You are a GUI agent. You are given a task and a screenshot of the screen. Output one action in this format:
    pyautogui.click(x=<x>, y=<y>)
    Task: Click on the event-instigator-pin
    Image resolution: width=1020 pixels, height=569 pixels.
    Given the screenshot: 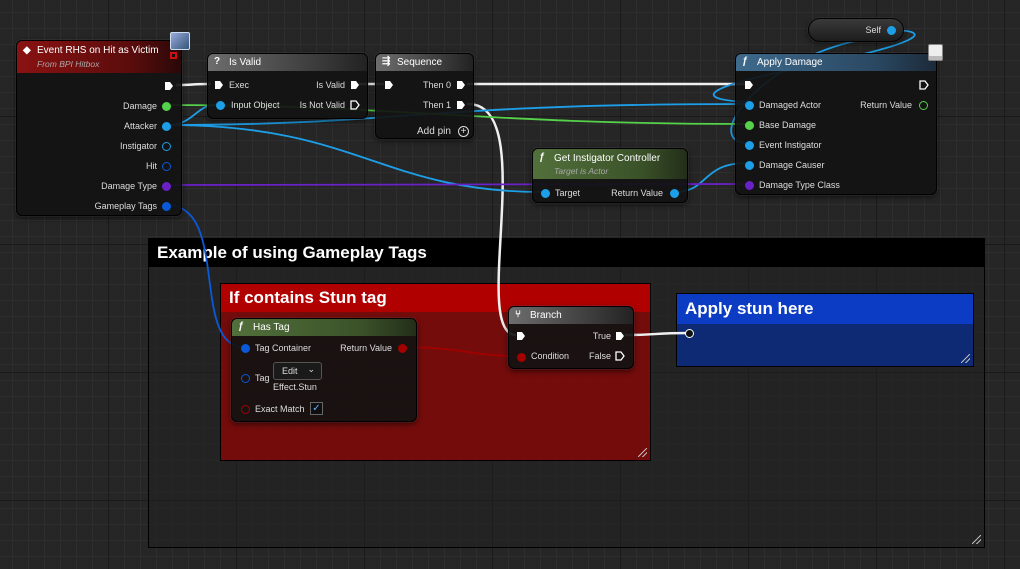 What is the action you would take?
    pyautogui.click(x=749, y=145)
    